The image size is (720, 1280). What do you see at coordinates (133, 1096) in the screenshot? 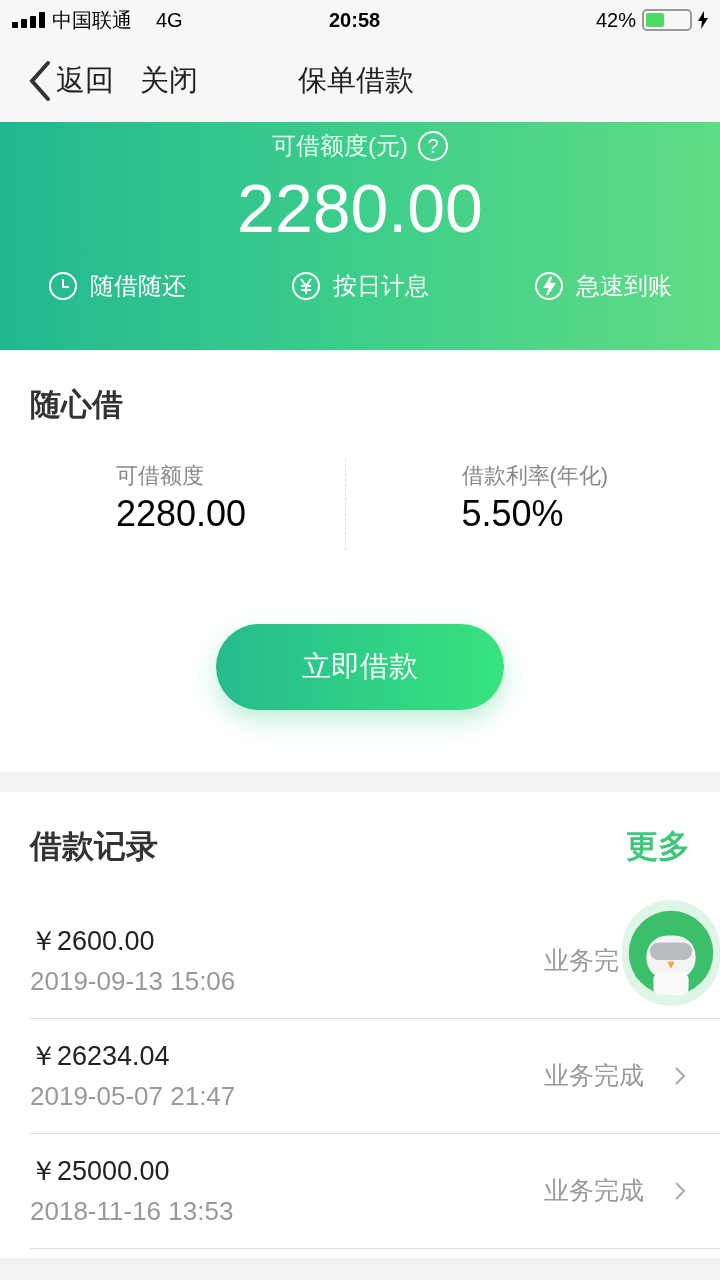
I see `record-date: 2019-05-07 21:47` at bounding box center [133, 1096].